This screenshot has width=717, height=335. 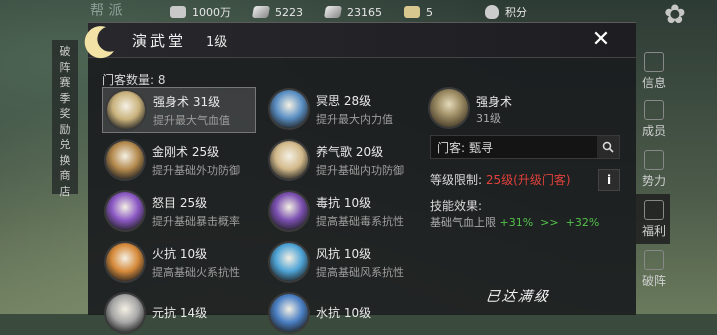 What do you see at coordinates (481, 147) in the screenshot?
I see `member-value: 甄寻` at bounding box center [481, 147].